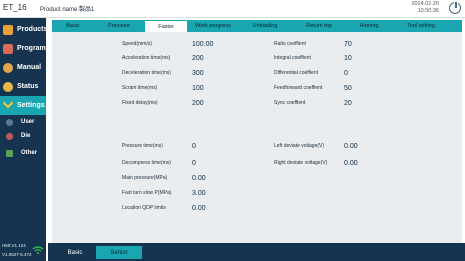 This screenshot has height=261, width=465. I want to click on param-row: Fast turn slow P(MPa) 3.00, so click(164, 193).